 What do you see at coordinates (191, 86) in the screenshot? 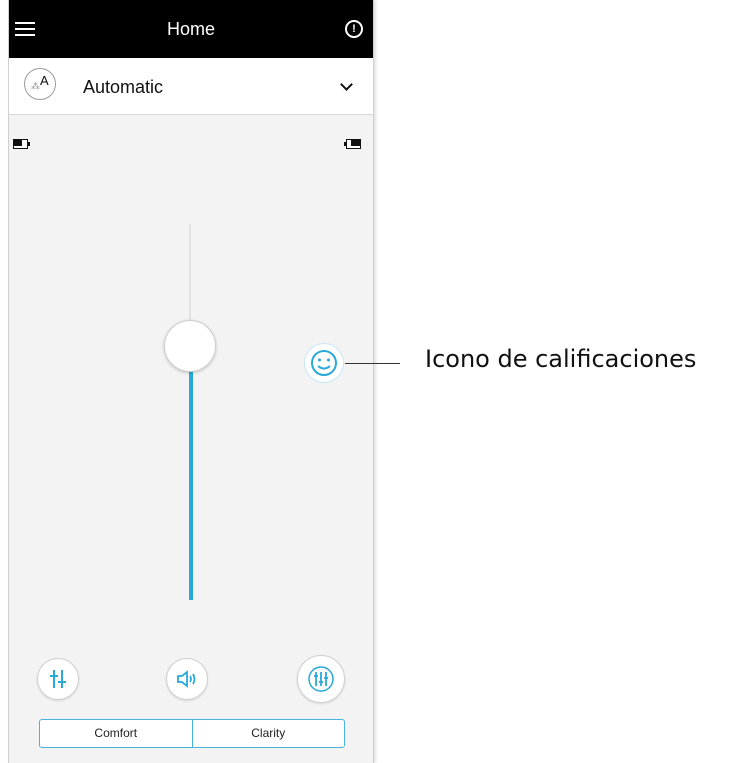
I see `program-selector: ⁂ A Automatic` at bounding box center [191, 86].